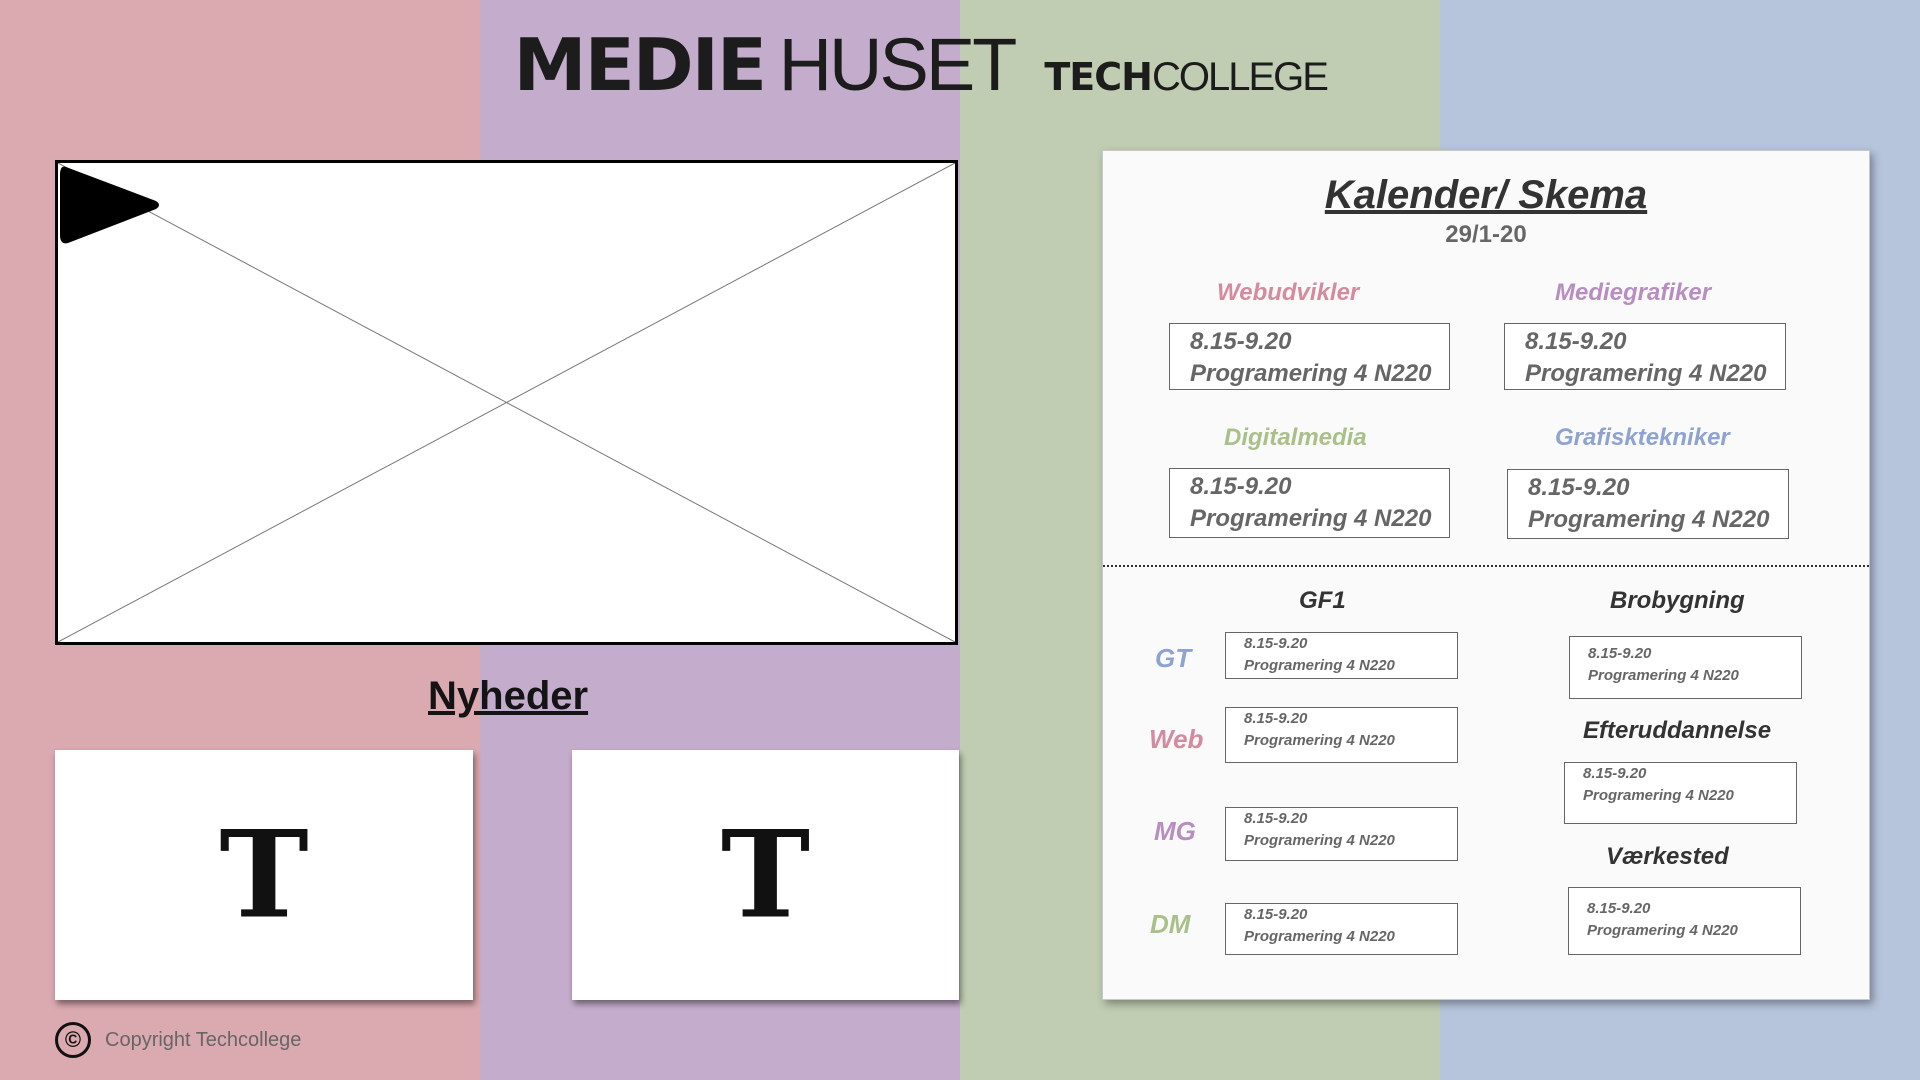  Describe the element at coordinates (1642, 437) in the screenshot. I see `program-label-grafisktekniker: Grafisktekniker` at that location.